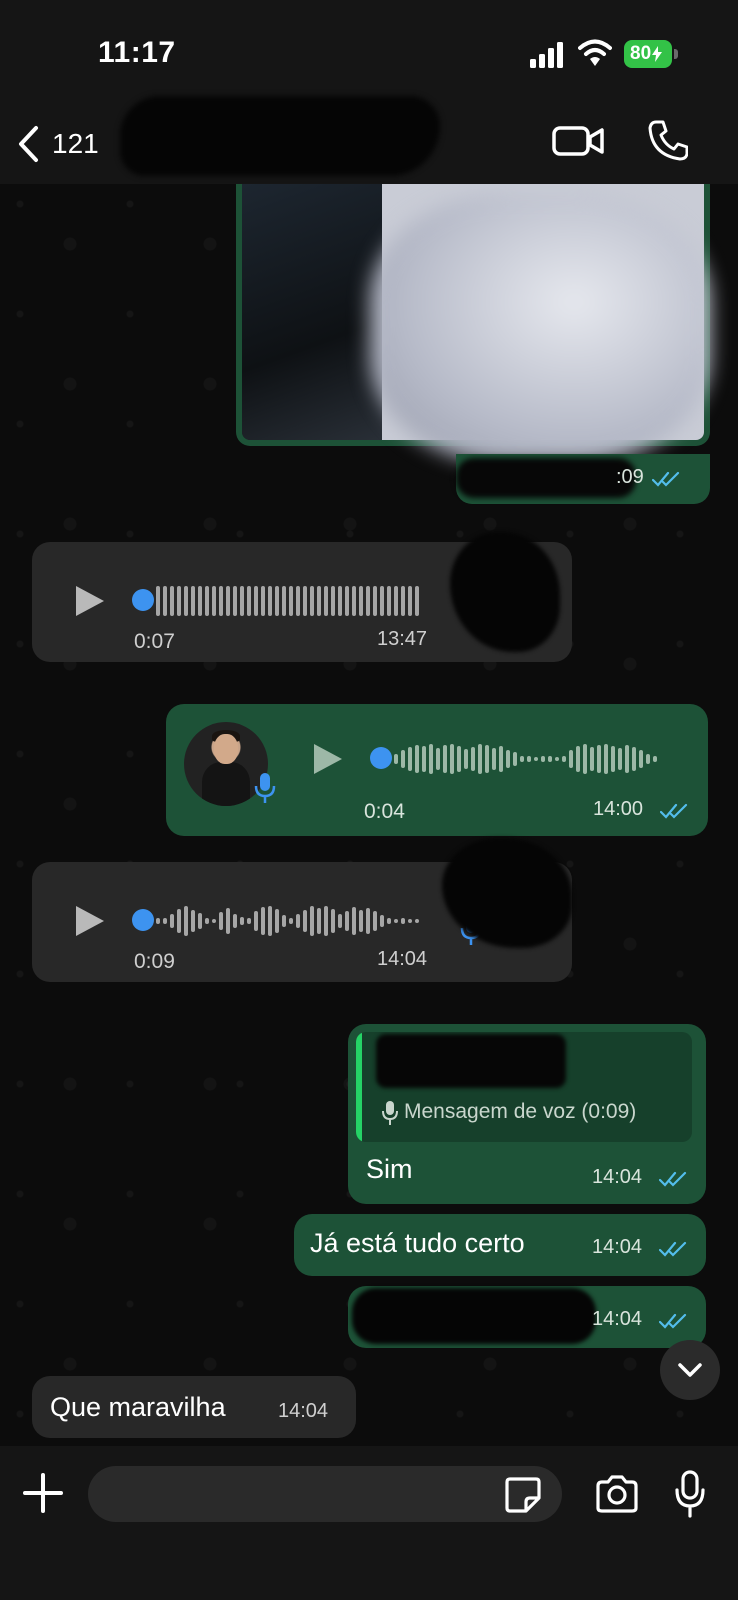  What do you see at coordinates (43, 1493) in the screenshot?
I see `plus-icon` at bounding box center [43, 1493].